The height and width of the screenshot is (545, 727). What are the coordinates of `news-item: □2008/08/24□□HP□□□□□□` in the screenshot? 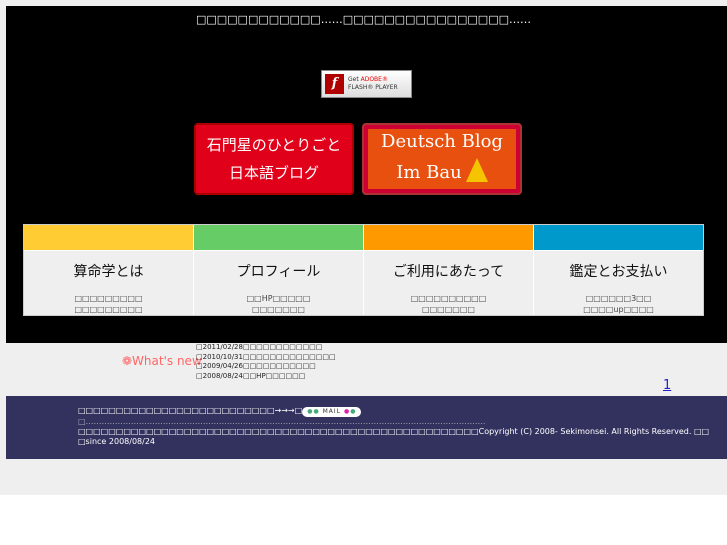 It's located at (266, 377).